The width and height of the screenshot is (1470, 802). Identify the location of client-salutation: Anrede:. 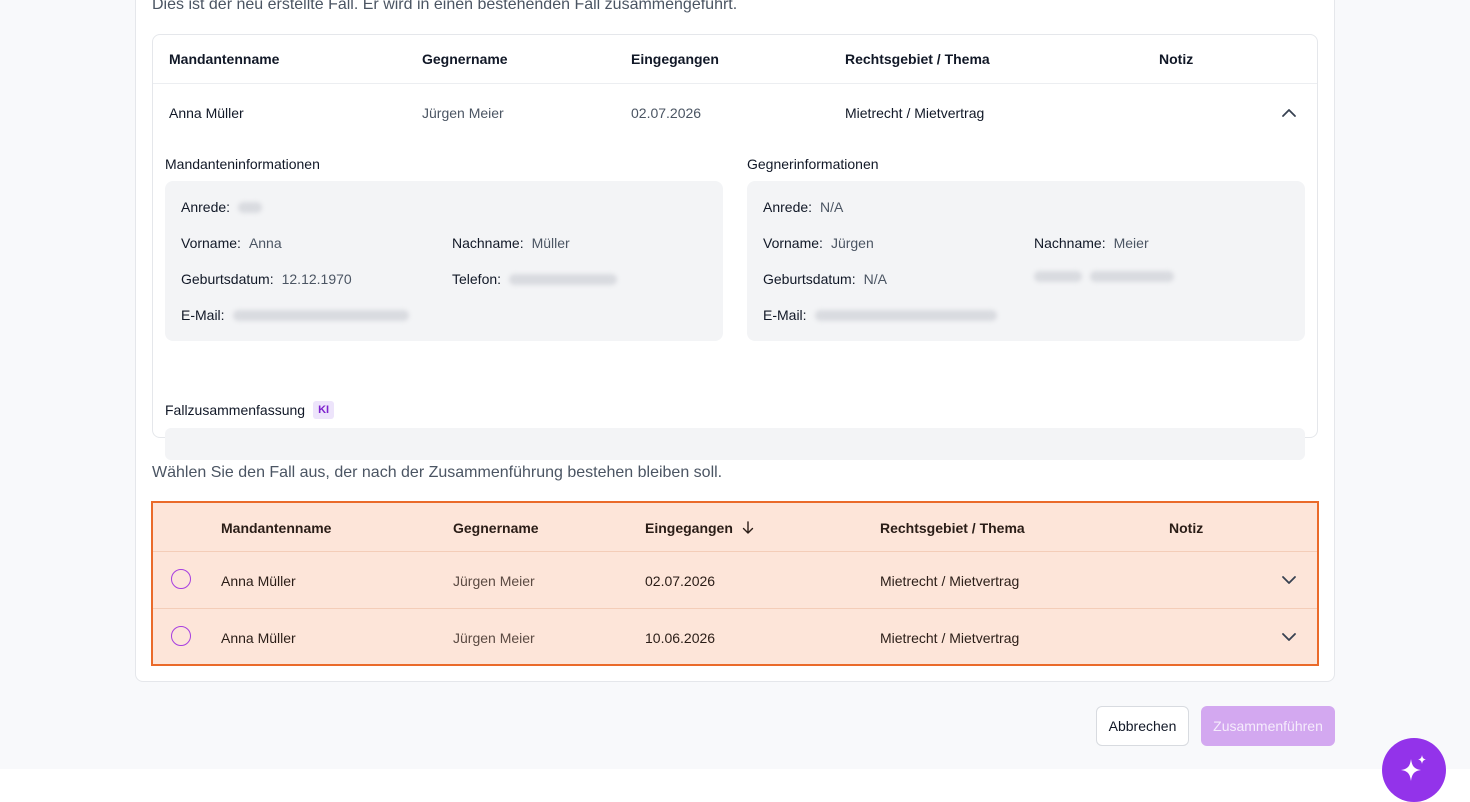
(222, 207).